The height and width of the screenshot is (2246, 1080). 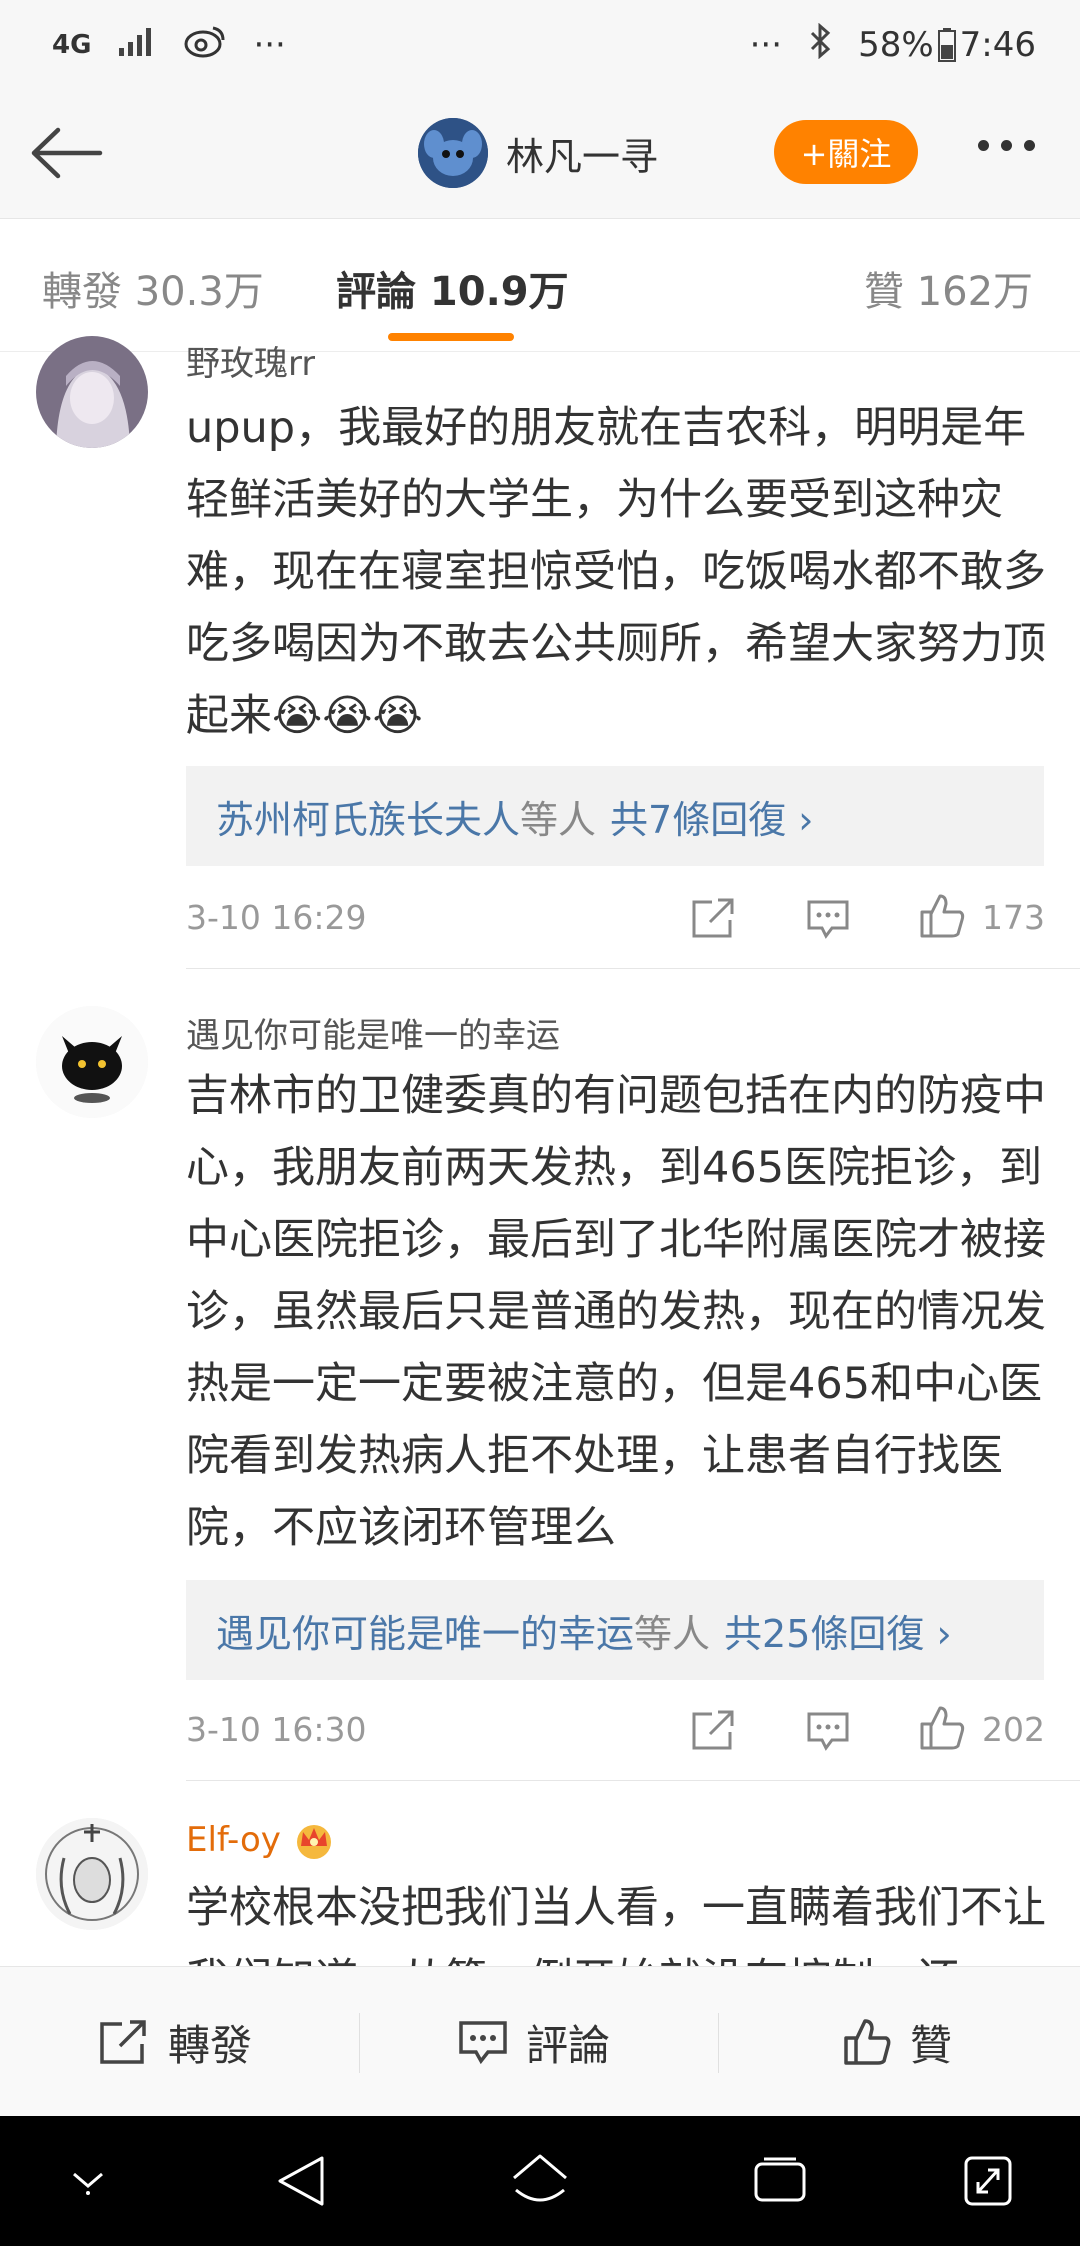 I want to click on nav-rotate-icon, so click(x=988, y=2181).